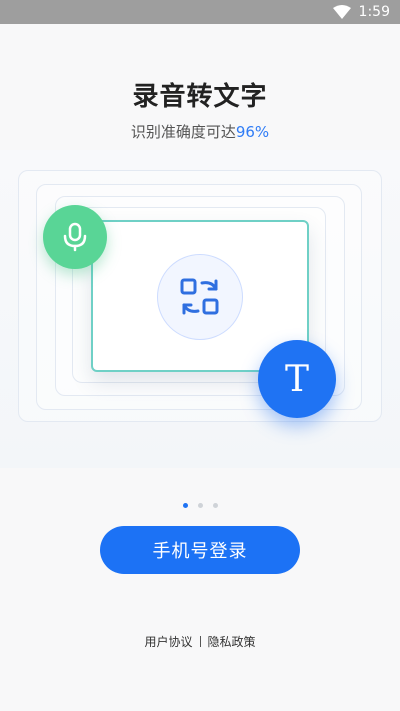 The width and height of the screenshot is (400, 711). What do you see at coordinates (297, 379) in the screenshot?
I see `text-icon: T` at bounding box center [297, 379].